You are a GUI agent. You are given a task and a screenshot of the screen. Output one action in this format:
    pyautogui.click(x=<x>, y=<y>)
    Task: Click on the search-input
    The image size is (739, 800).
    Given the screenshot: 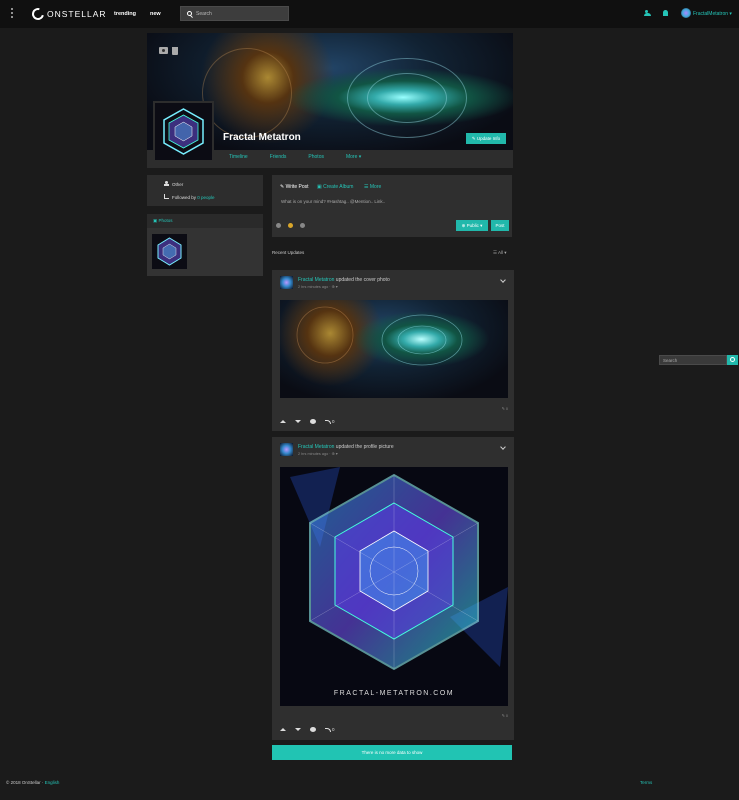 What is the action you would take?
    pyautogui.click(x=240, y=14)
    